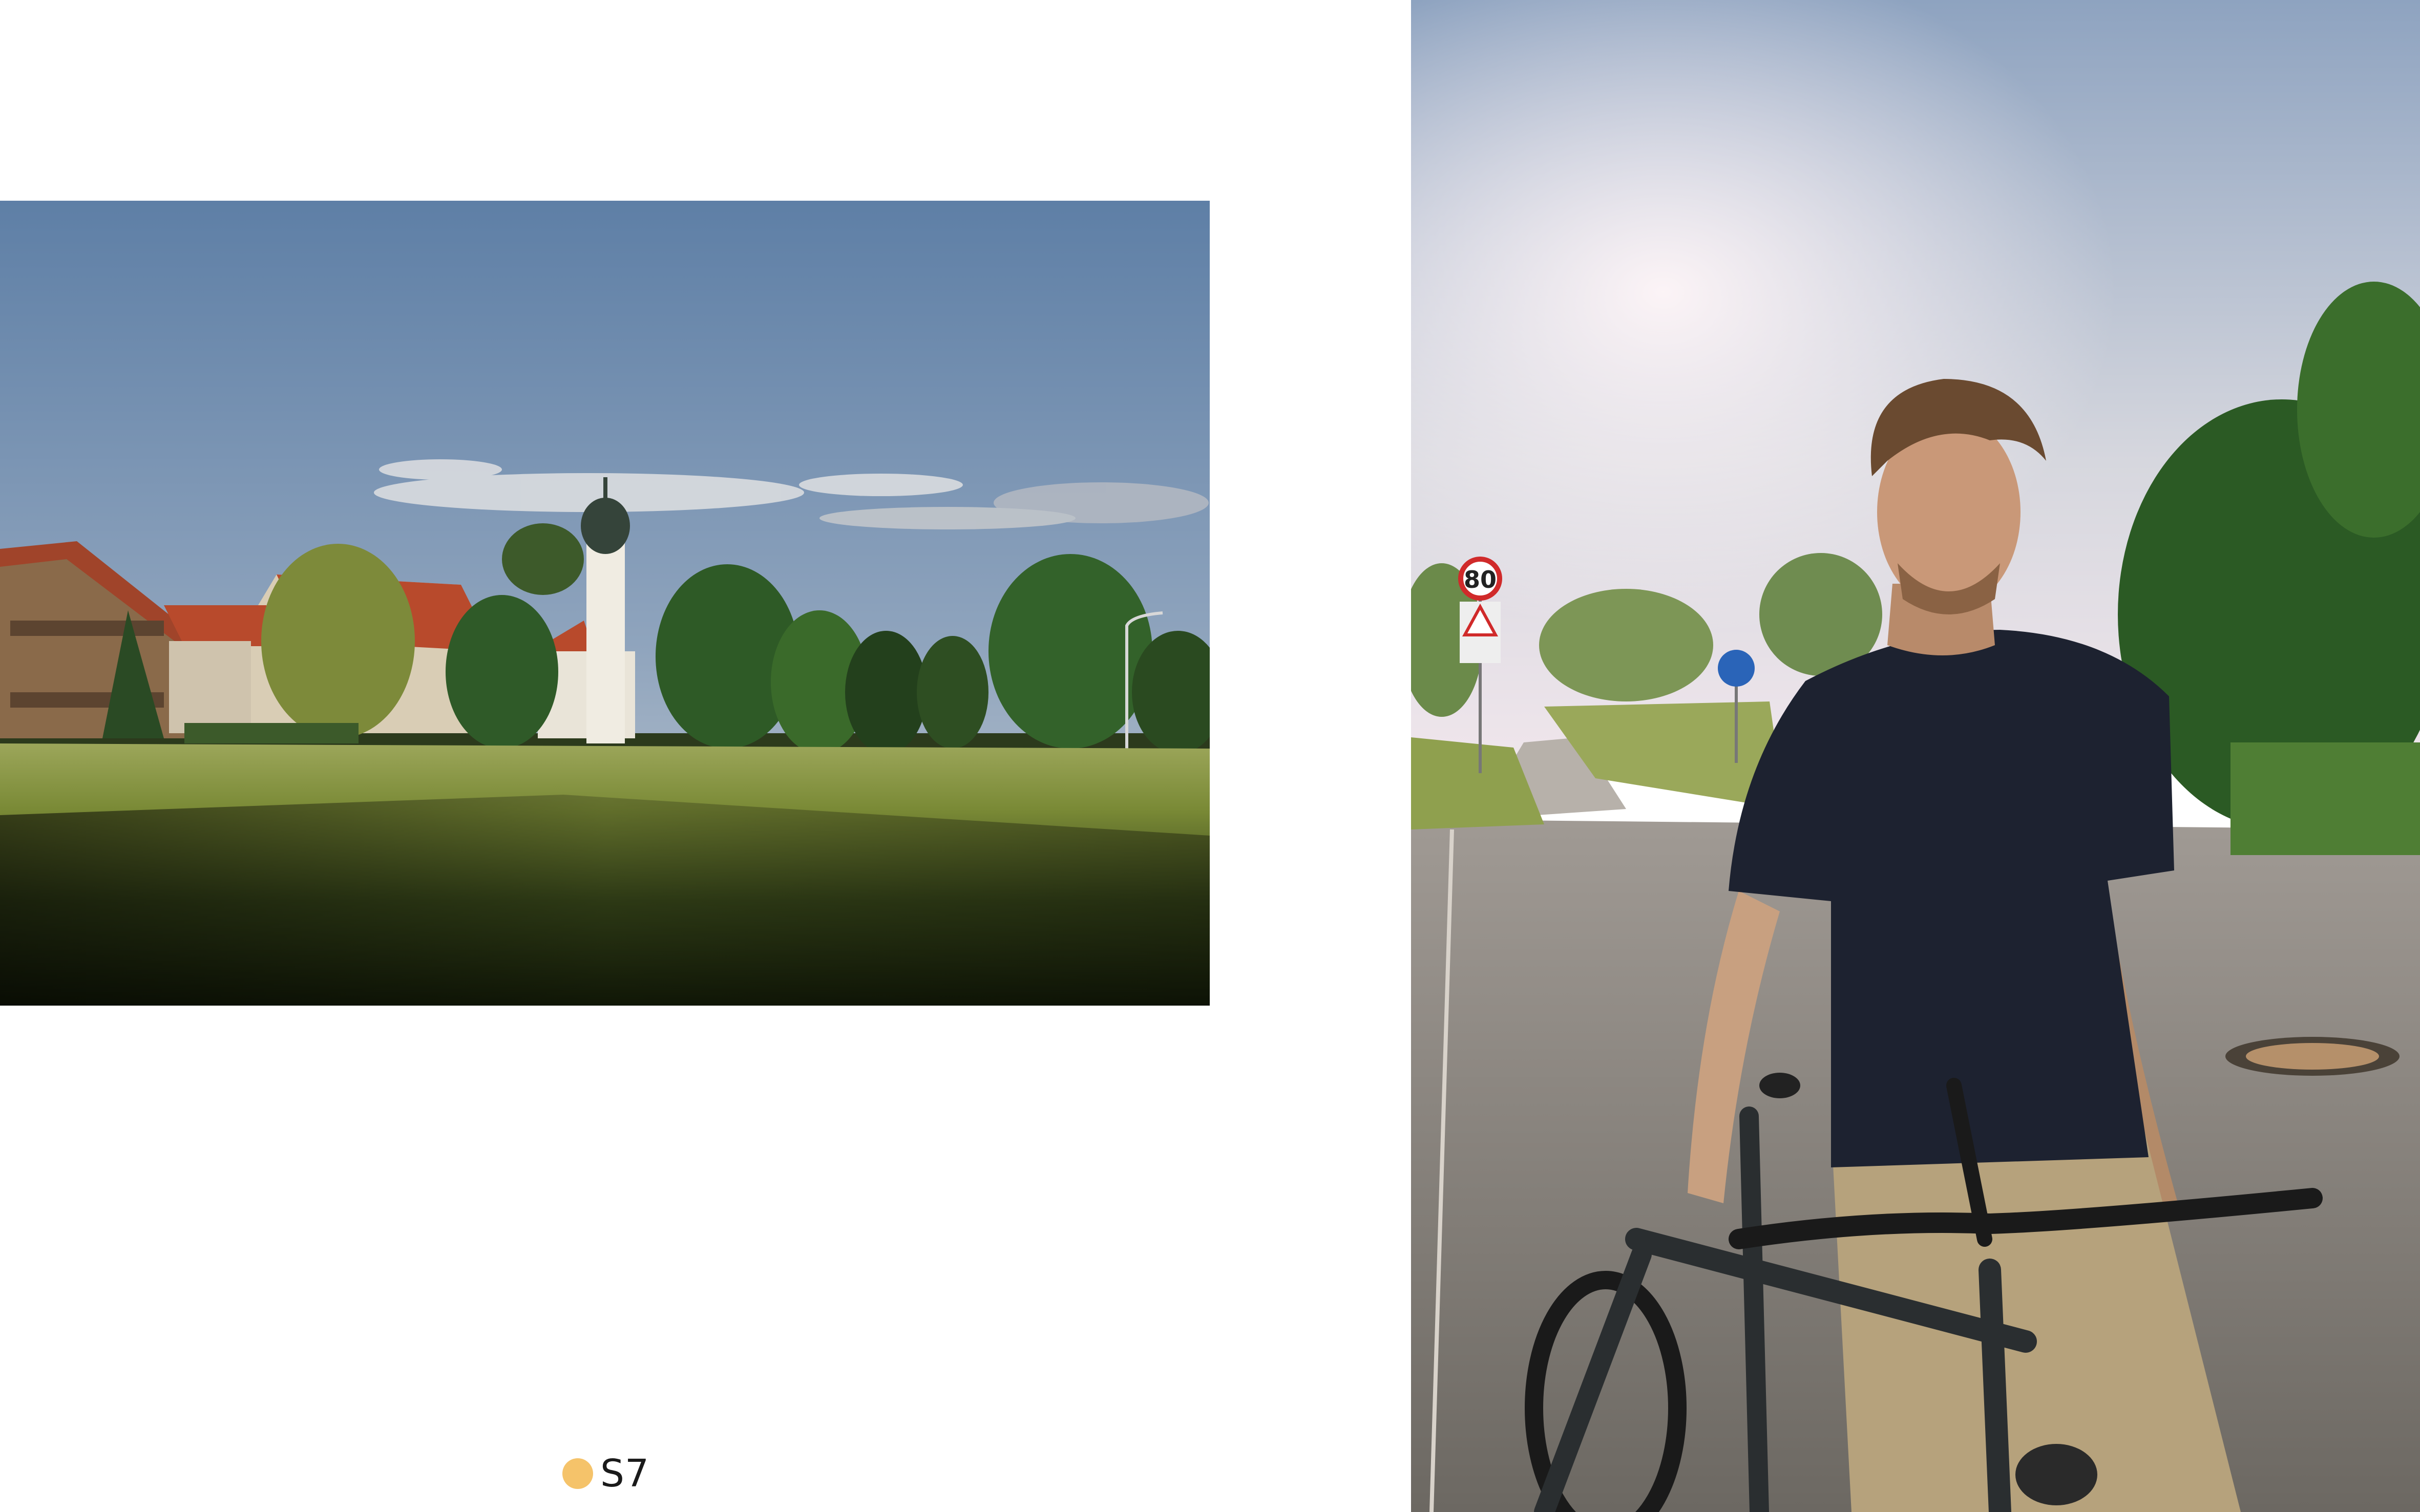 Image resolution: width=2420 pixels, height=1512 pixels. Describe the element at coordinates (1480, 579) in the screenshot. I see `speed-limit-number: 80` at that location.